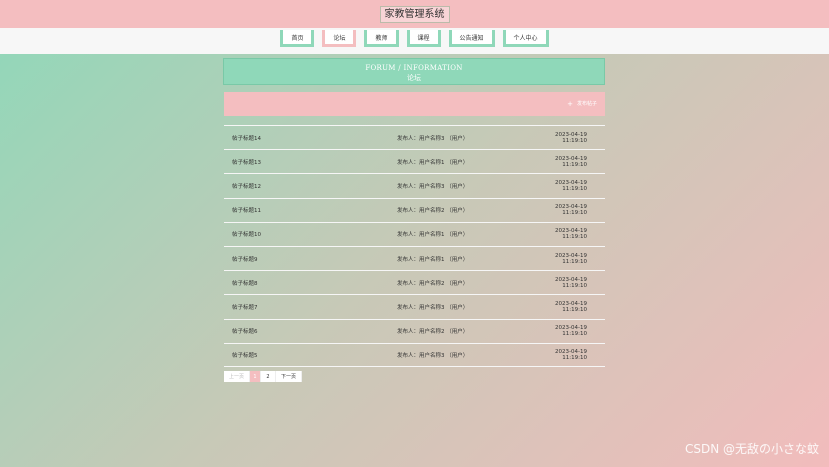 Image resolution: width=829 pixels, height=467 pixels. I want to click on post-title: 帖子标题11, so click(246, 211).